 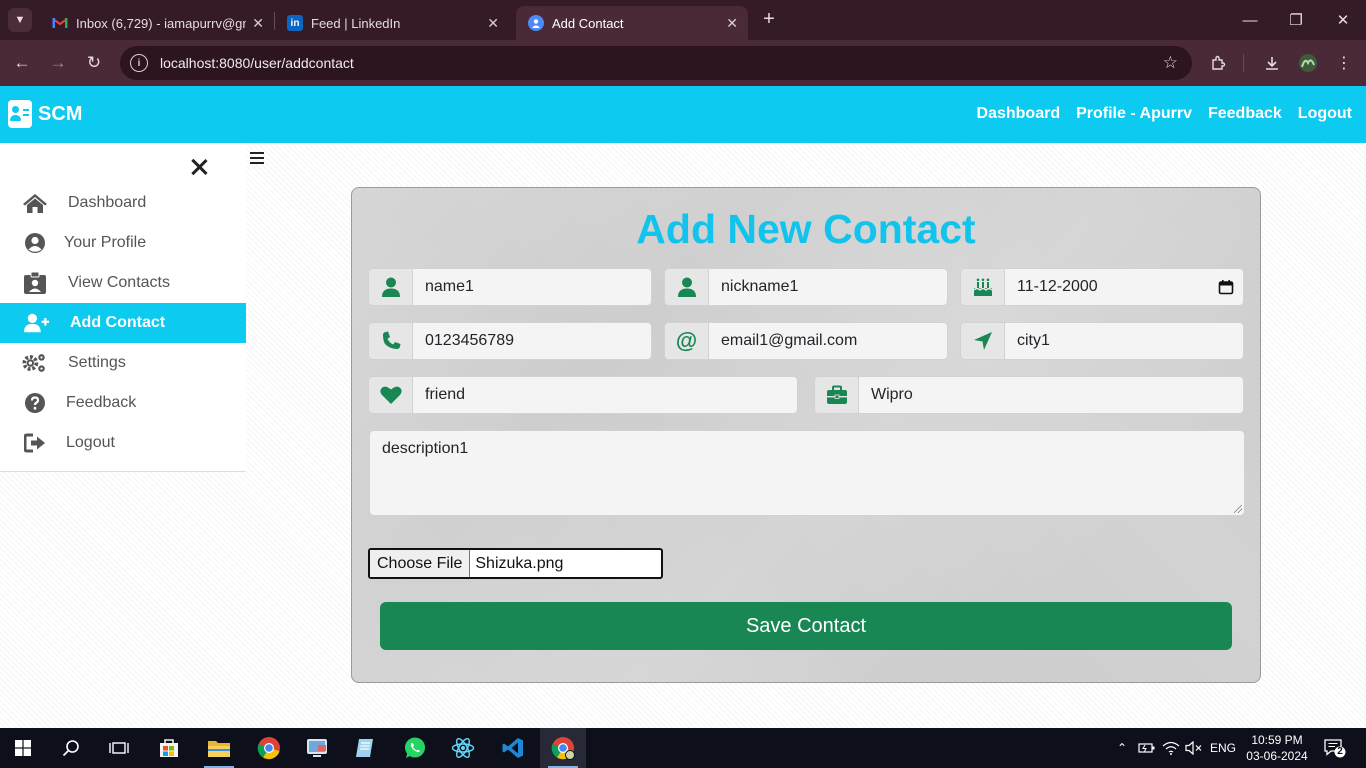 I want to click on nav-dashboard-link: Dashboard, so click(x=1019, y=114).